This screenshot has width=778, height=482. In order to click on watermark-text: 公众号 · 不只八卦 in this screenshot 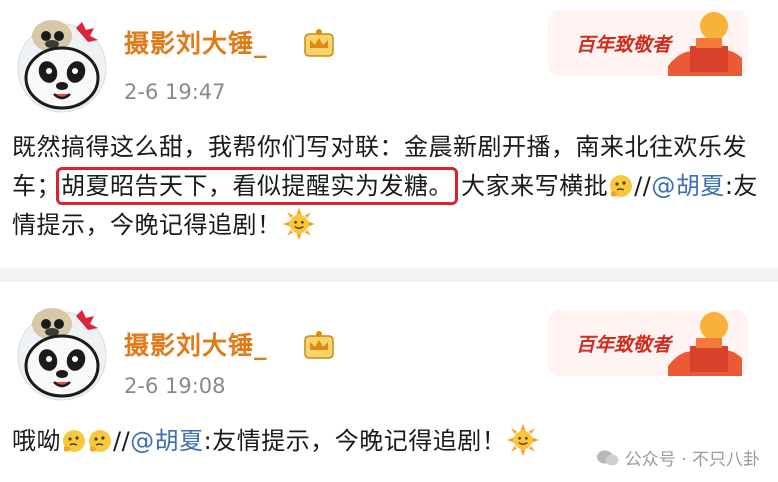, I will do `click(692, 460)`.